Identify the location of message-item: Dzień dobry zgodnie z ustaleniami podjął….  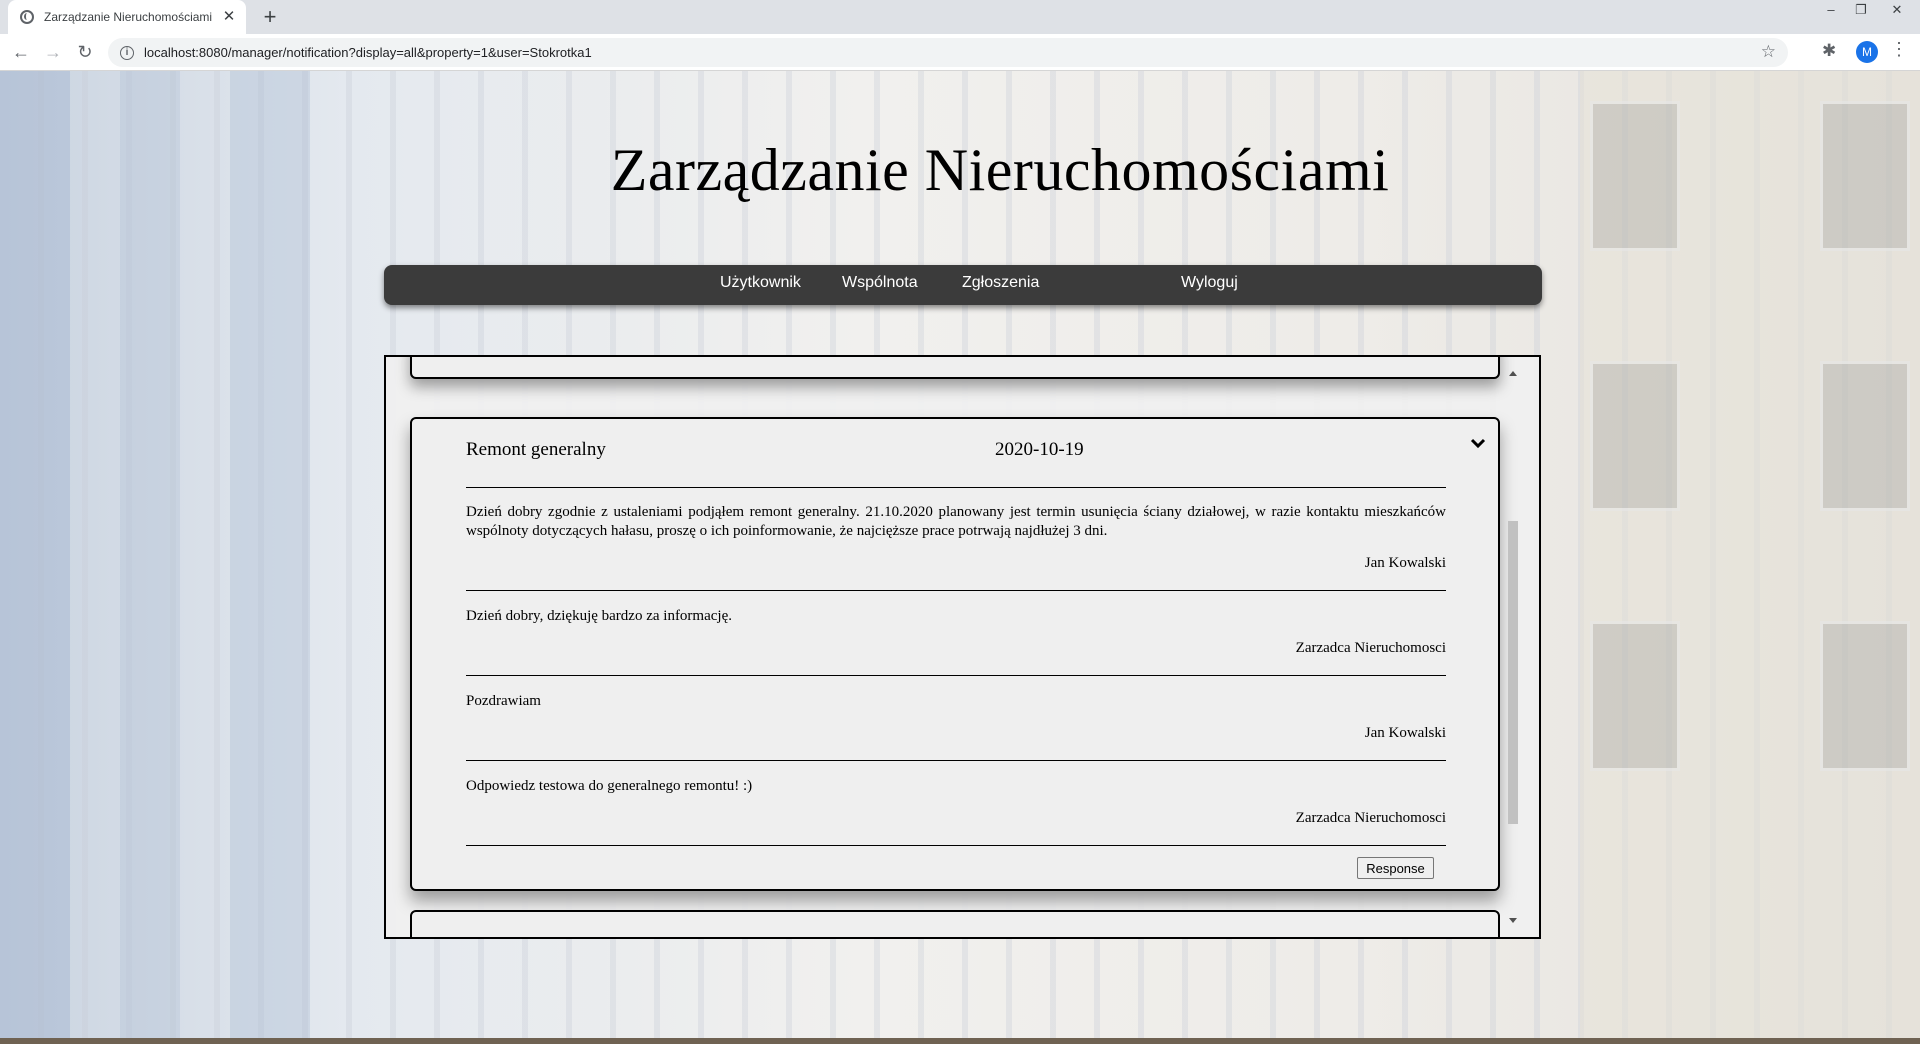
(956, 537).